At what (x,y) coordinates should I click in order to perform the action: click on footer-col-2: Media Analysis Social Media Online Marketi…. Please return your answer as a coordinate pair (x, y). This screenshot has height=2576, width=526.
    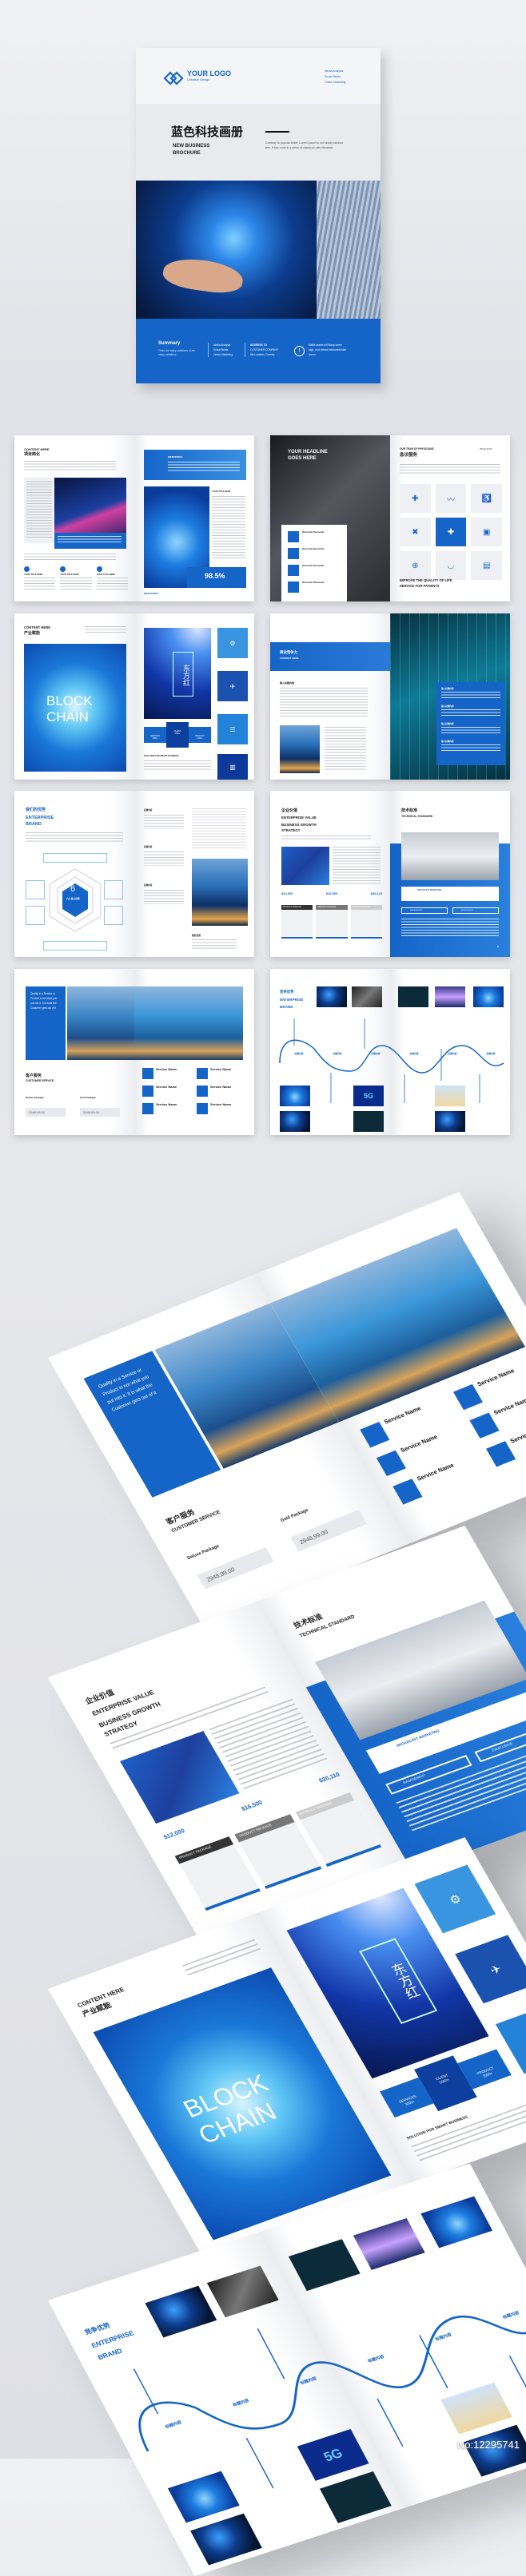
    Looking at the image, I should click on (221, 350).